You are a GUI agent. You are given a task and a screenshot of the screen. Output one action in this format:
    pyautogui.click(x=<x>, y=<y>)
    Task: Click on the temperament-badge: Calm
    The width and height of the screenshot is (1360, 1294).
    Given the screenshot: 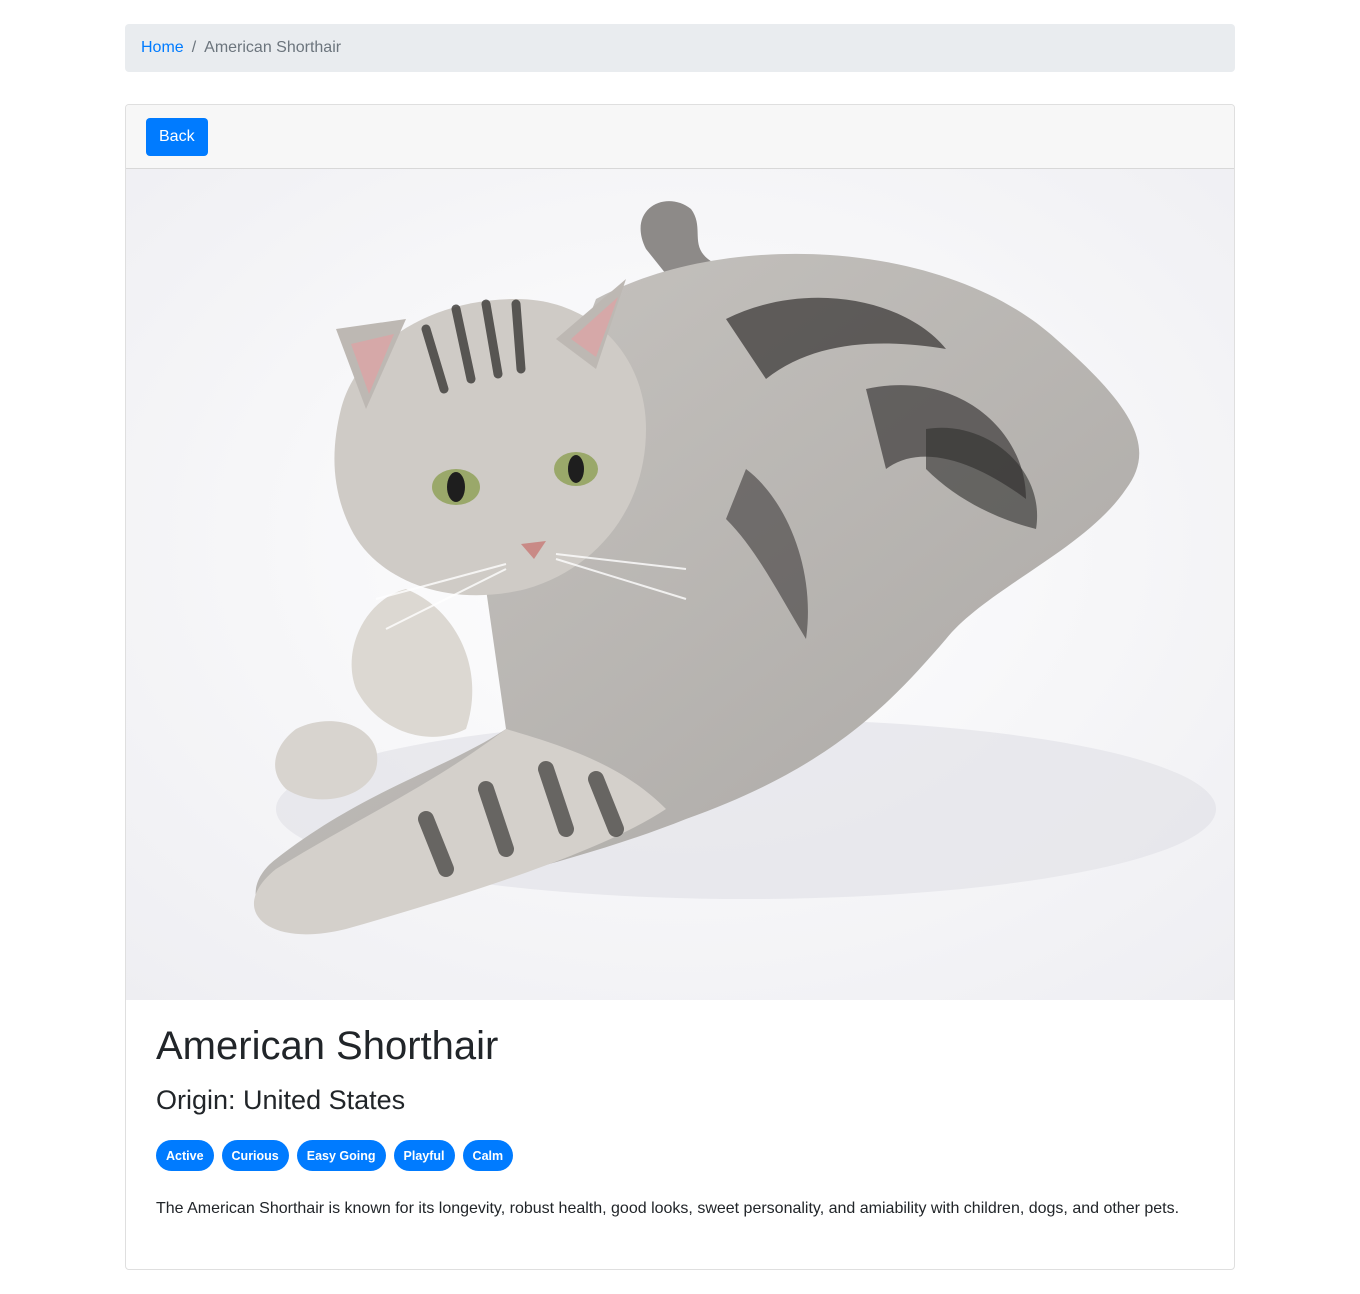 What is the action you would take?
    pyautogui.click(x=488, y=1156)
    